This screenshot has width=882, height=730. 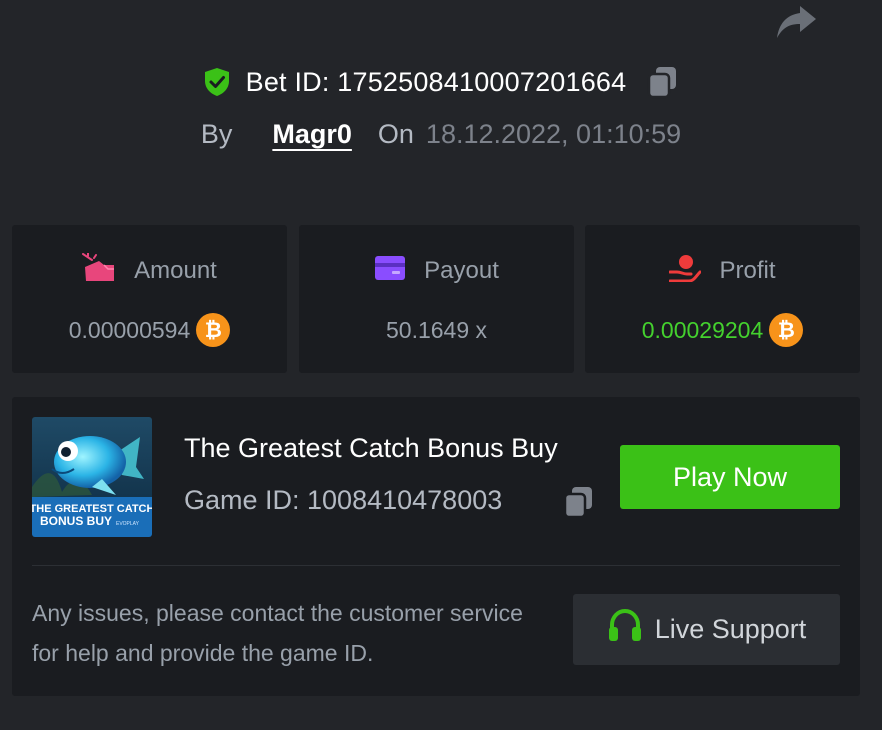 I want to click on bet-datetime: 18.12.2022, 01:10:59, so click(x=553, y=133).